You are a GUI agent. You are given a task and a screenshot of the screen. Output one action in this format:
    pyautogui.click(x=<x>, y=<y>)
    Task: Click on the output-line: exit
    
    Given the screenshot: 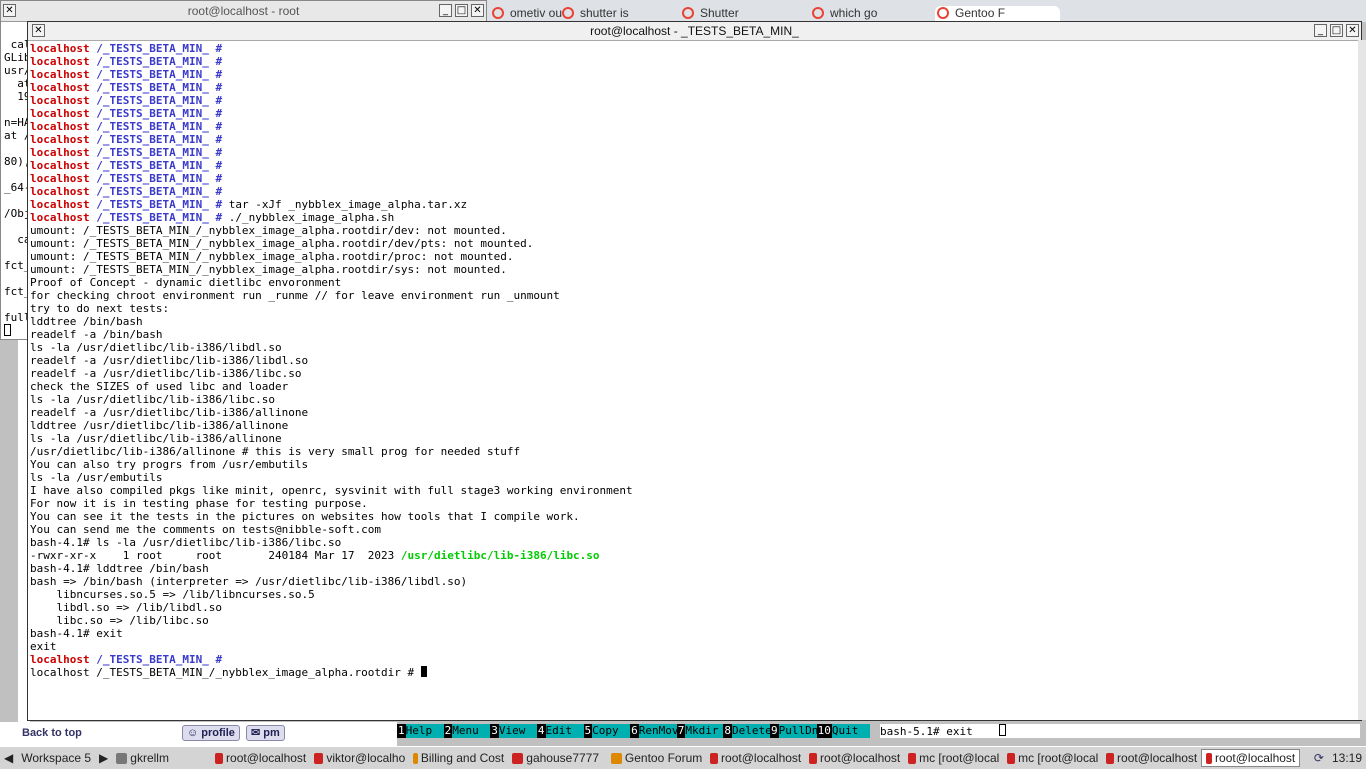 What is the action you would take?
    pyautogui.click(x=43, y=646)
    